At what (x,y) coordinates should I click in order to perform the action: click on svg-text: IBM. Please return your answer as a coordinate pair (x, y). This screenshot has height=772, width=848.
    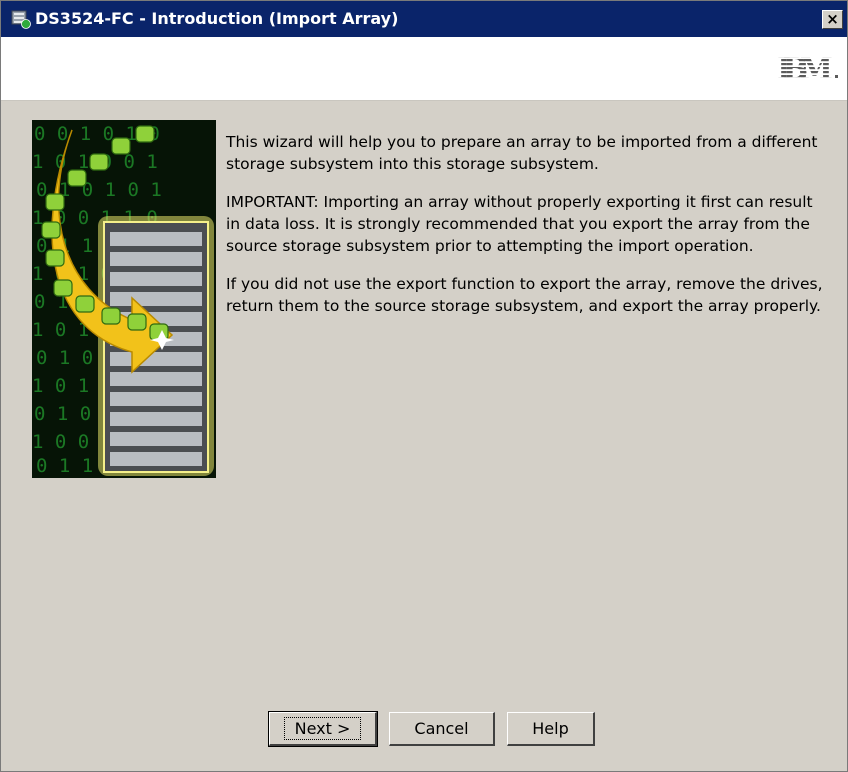
    Looking at the image, I should click on (805, 68).